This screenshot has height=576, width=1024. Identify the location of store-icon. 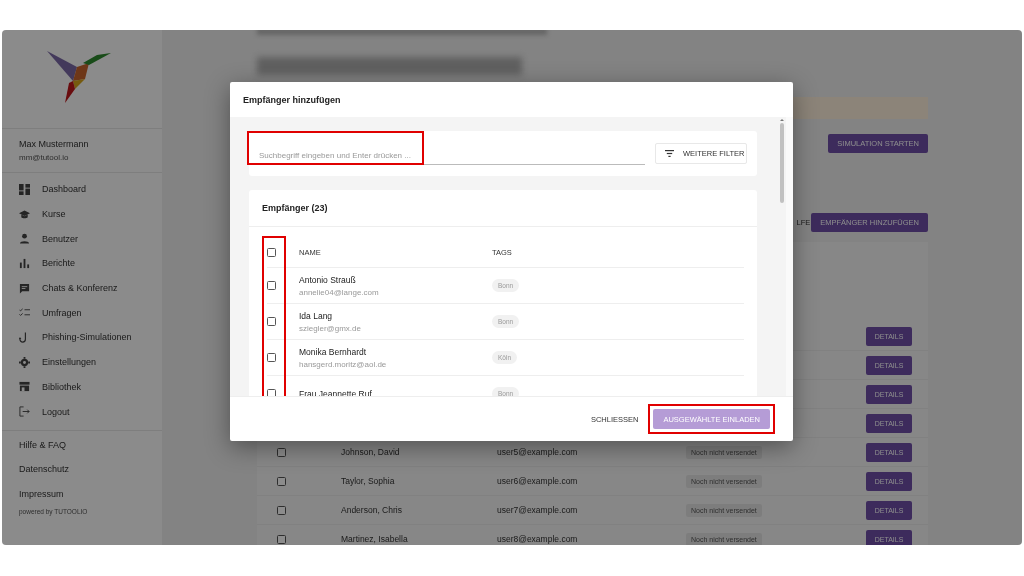
(24, 387).